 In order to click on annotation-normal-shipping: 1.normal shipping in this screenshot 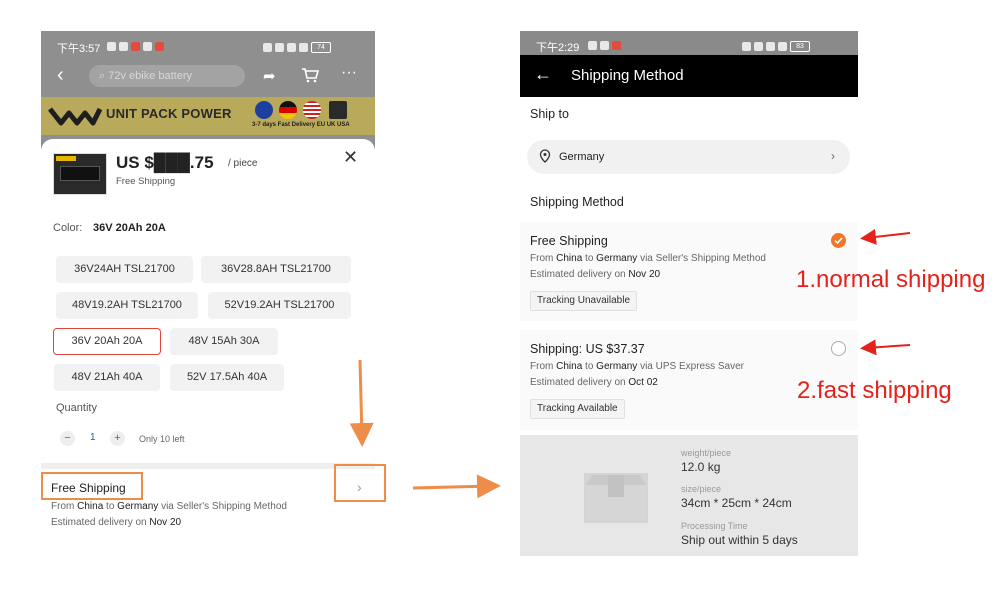, I will do `click(891, 279)`.